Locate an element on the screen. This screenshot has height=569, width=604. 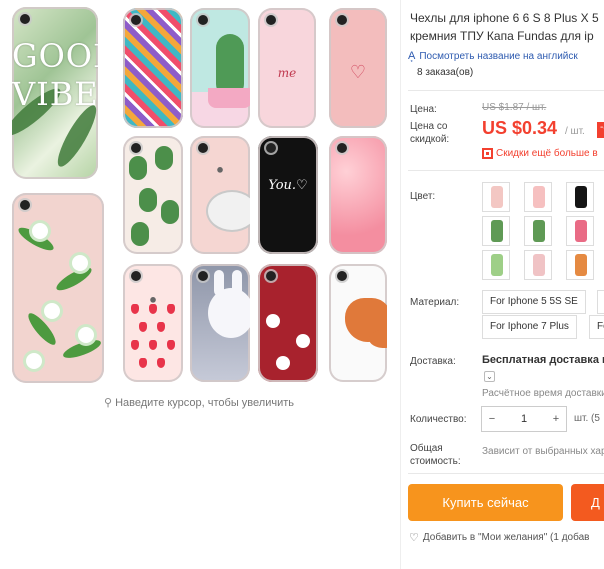
label-line: скидкой: is located at coordinates (430, 139).